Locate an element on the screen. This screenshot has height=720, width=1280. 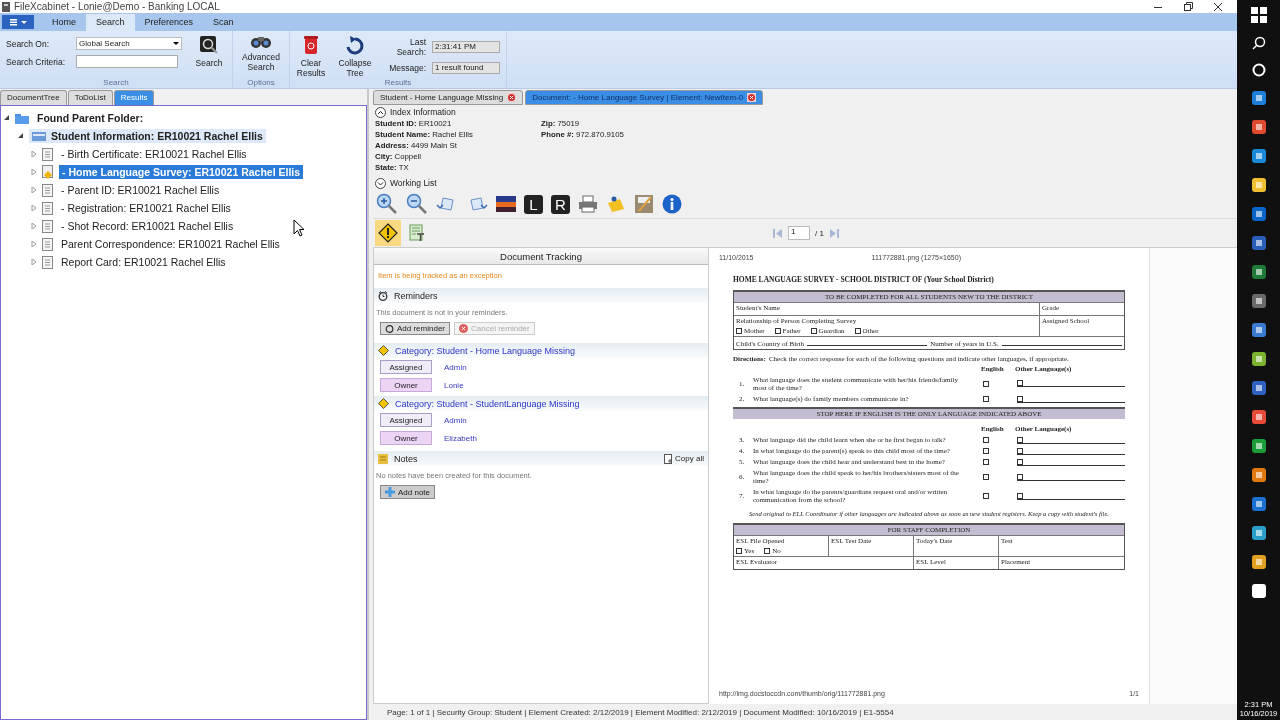
search-on-label: Search On: is located at coordinates (28, 43).